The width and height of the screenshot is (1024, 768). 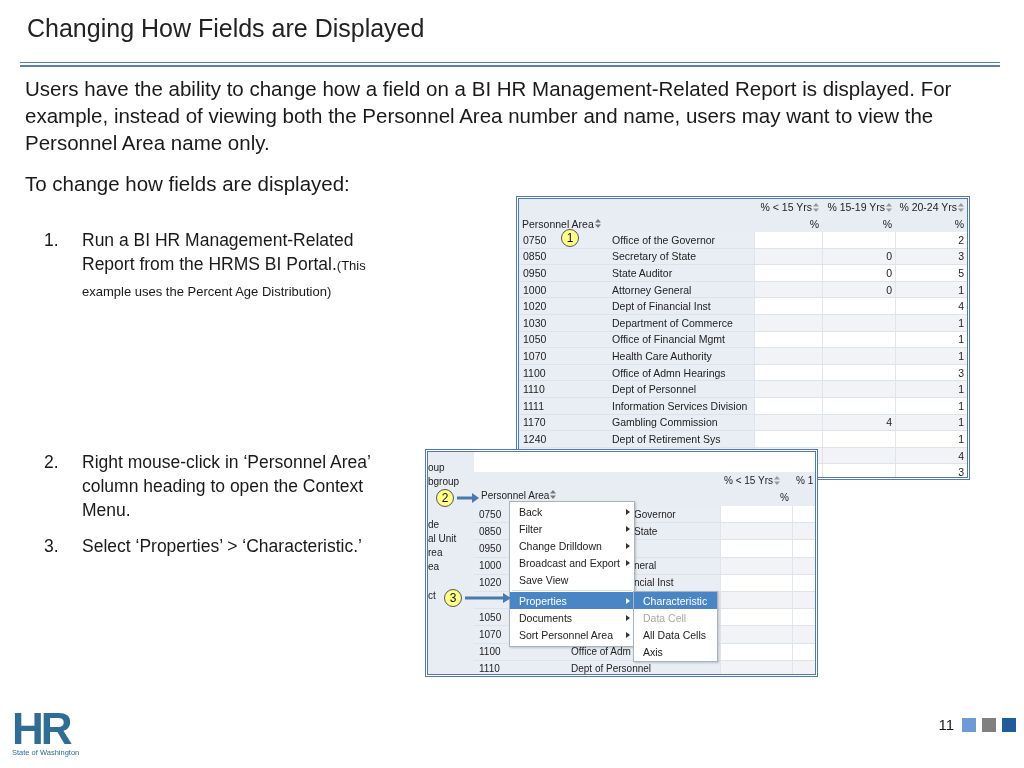 I want to click on table-cell: Health Care Authority, so click(x=681, y=356).